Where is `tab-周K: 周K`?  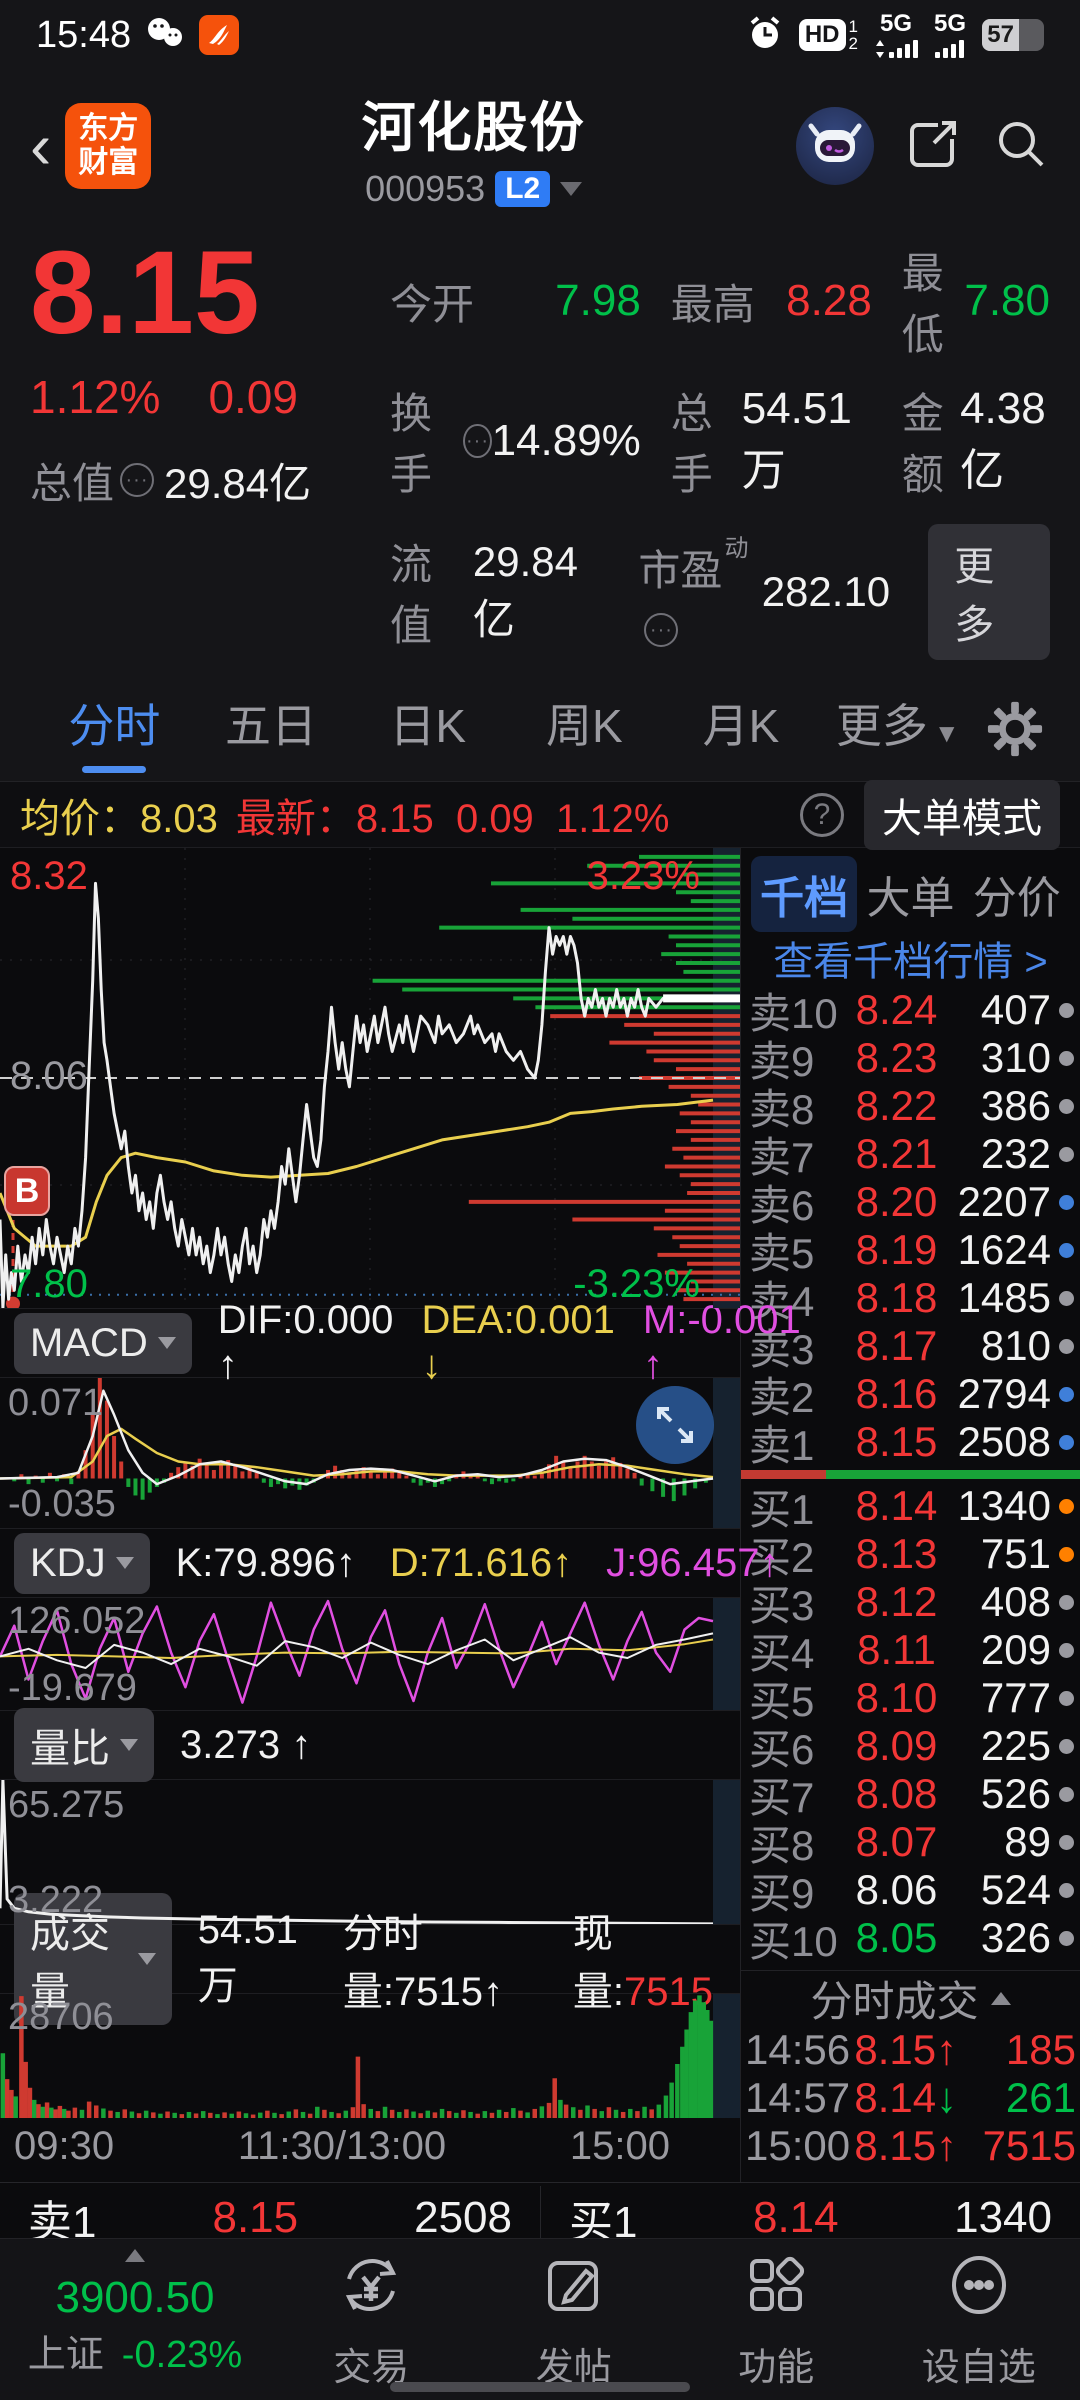 tab-周K: 周K is located at coordinates (584, 731).